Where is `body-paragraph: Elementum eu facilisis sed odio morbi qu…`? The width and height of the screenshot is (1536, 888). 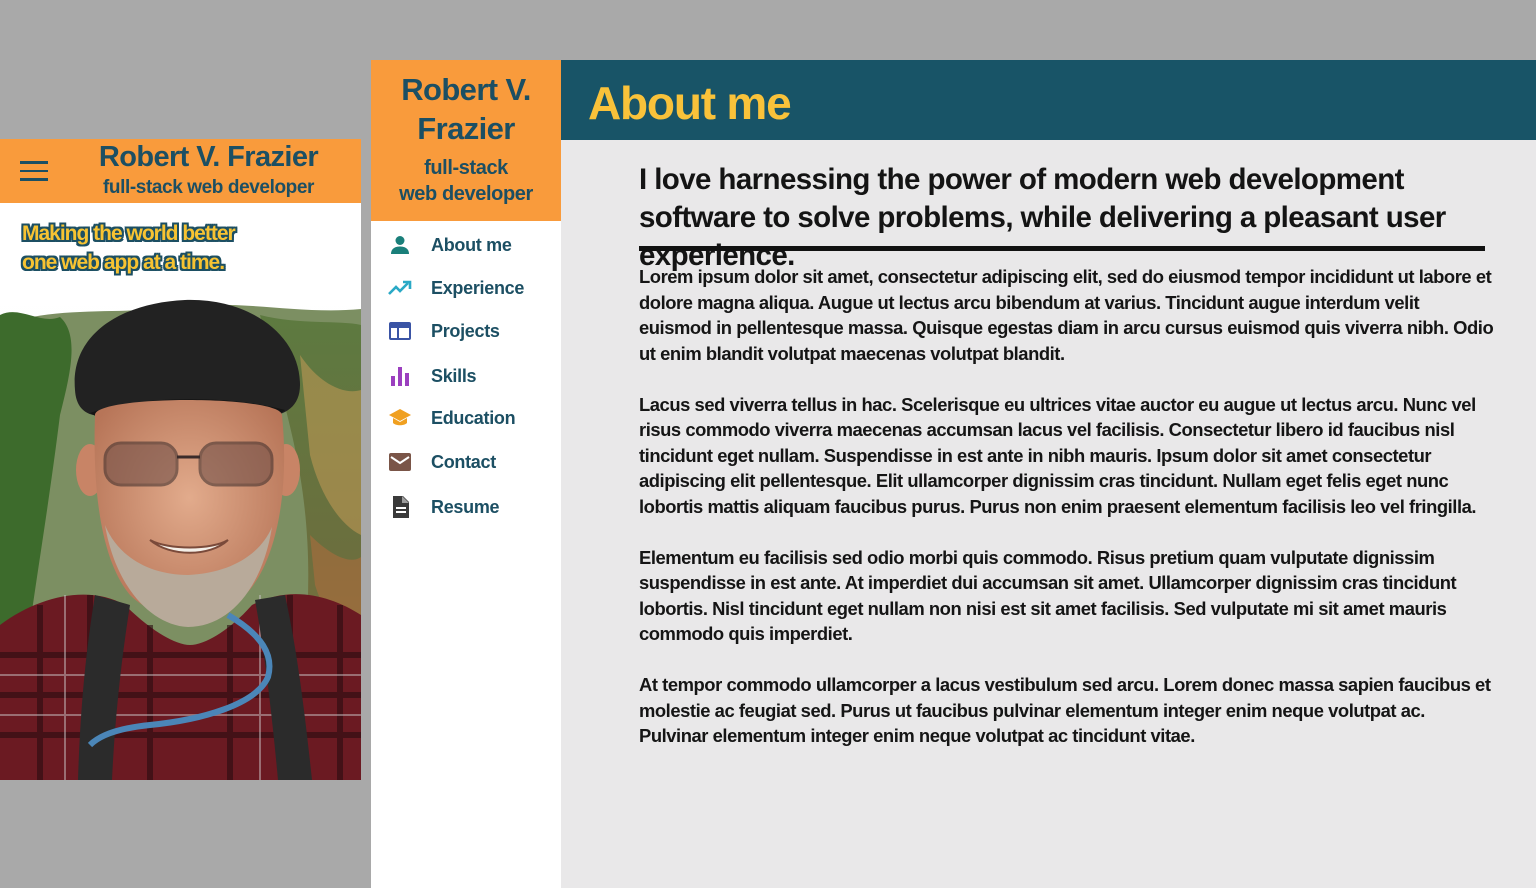
body-paragraph: Elementum eu facilisis sed odio morbi qu… is located at coordinates (1048, 595).